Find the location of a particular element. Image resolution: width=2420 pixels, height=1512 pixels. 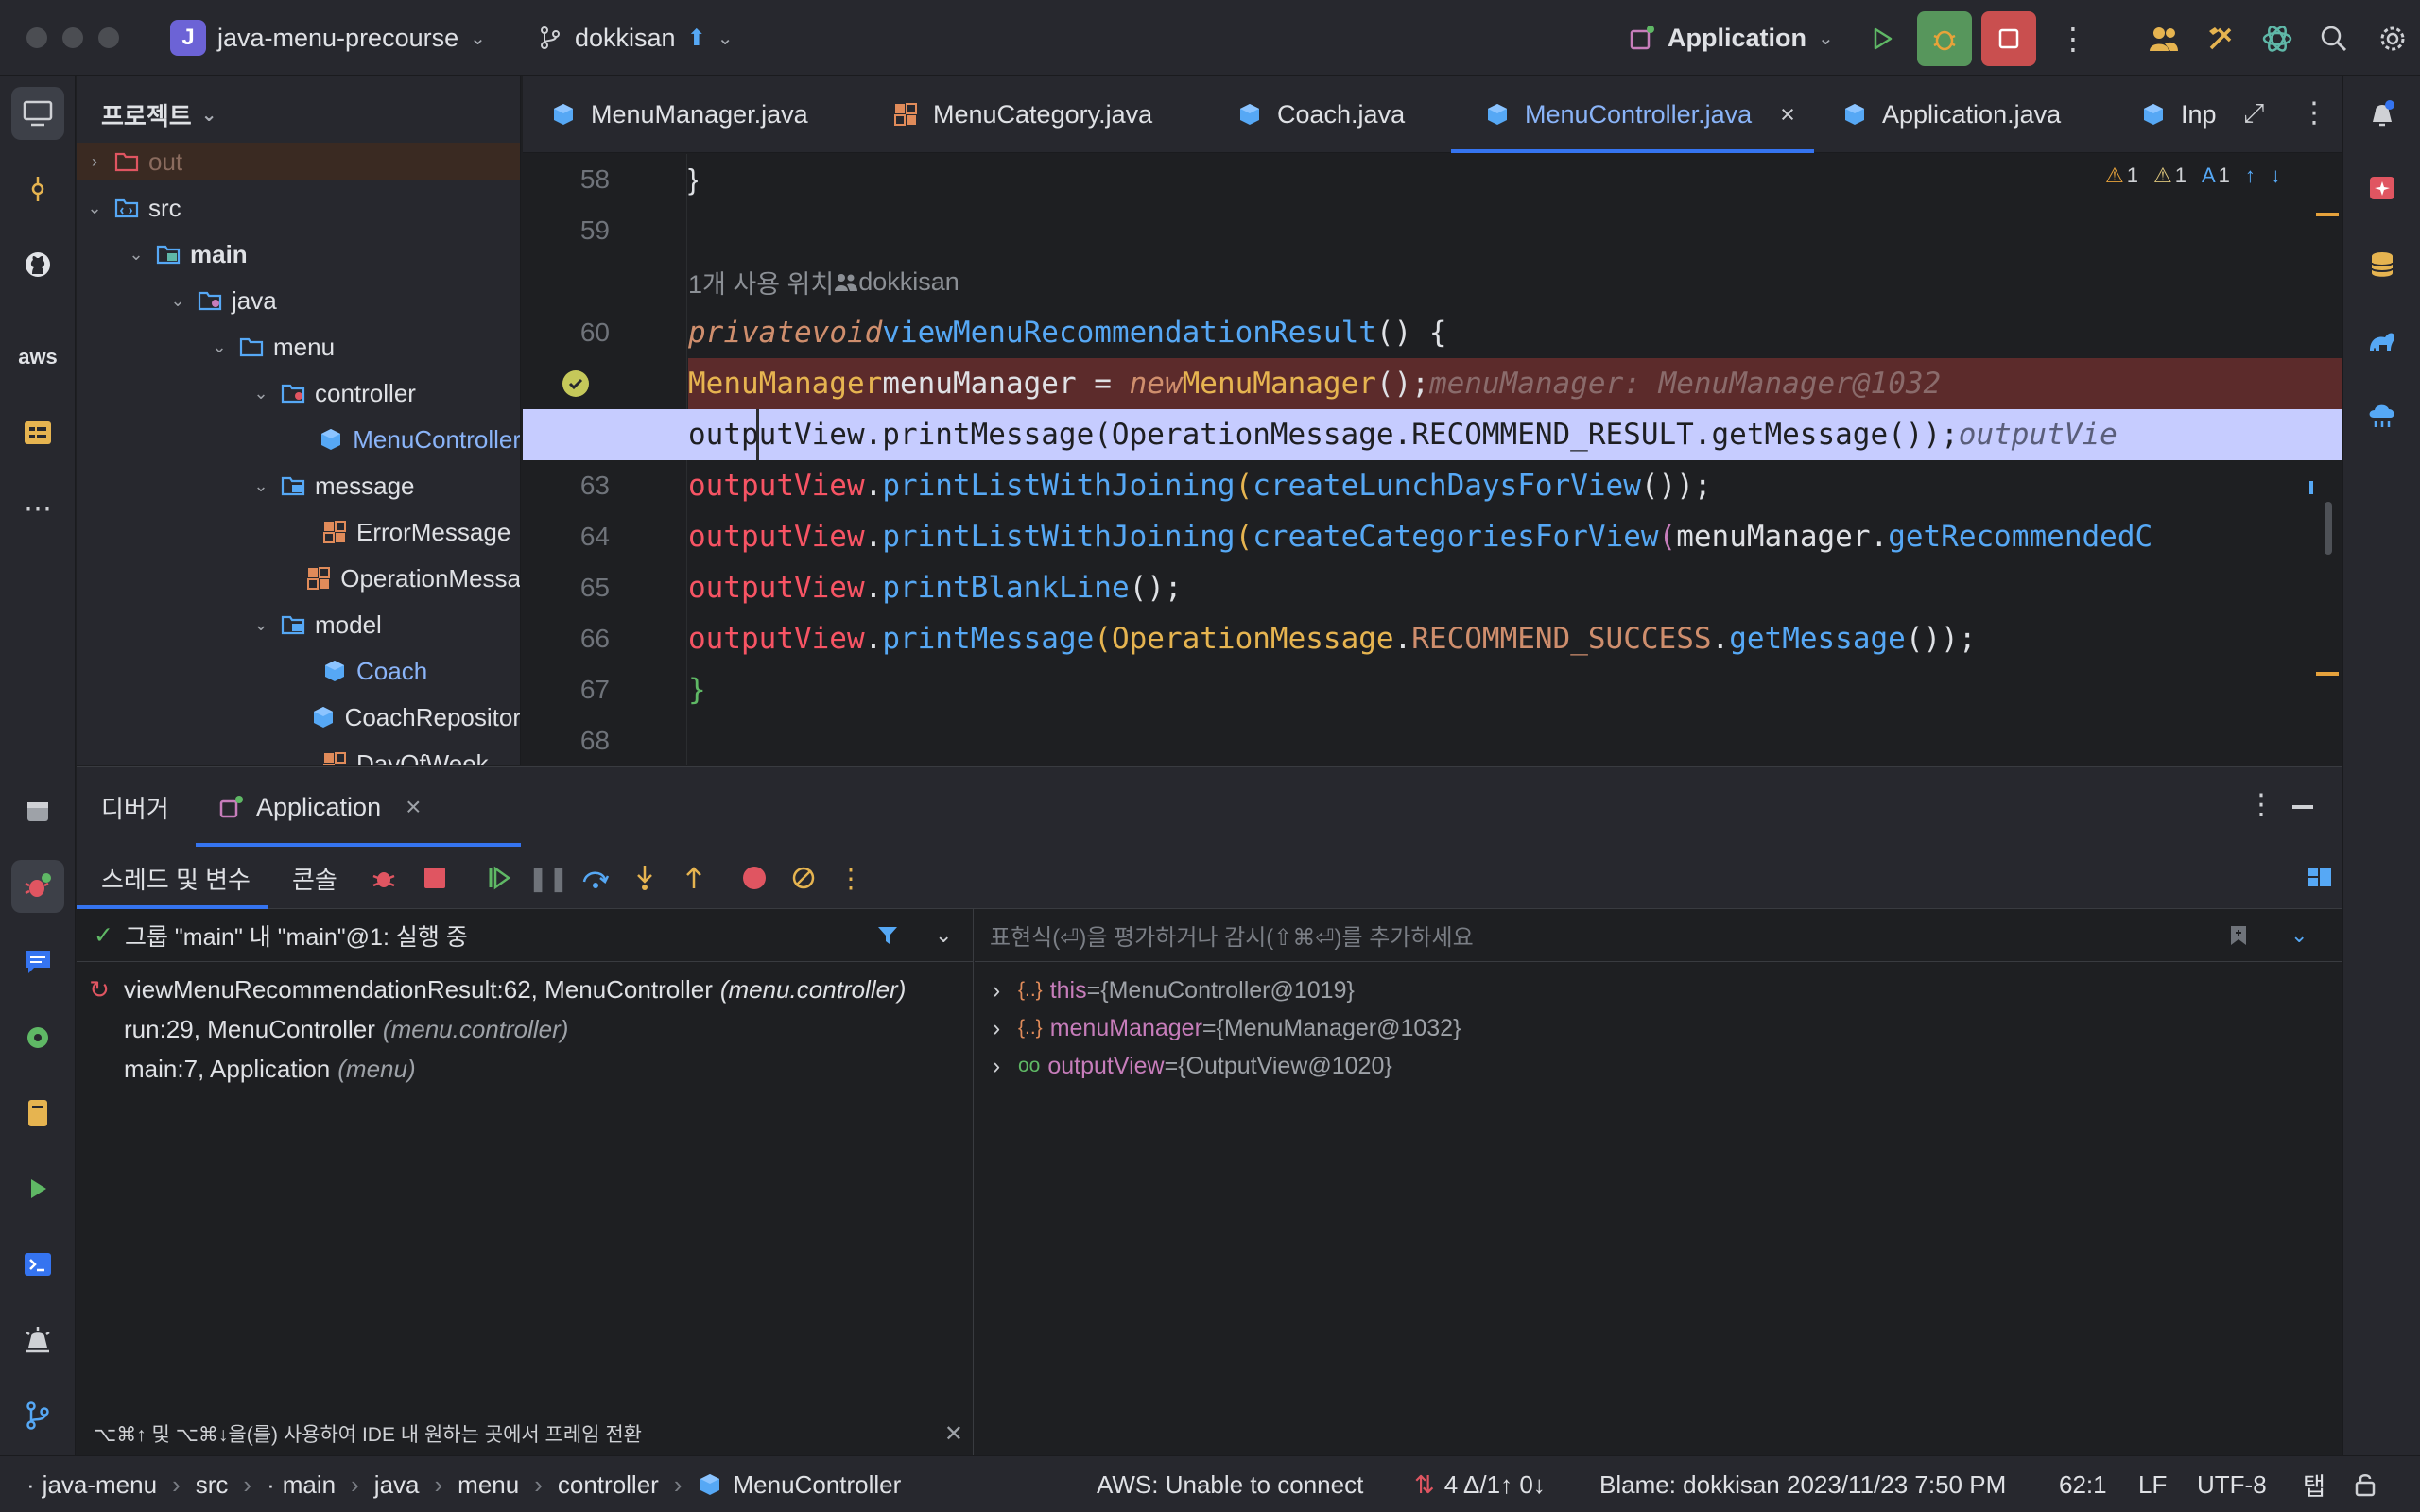

breadcrumb-item: java is located at coordinates (397, 1485).